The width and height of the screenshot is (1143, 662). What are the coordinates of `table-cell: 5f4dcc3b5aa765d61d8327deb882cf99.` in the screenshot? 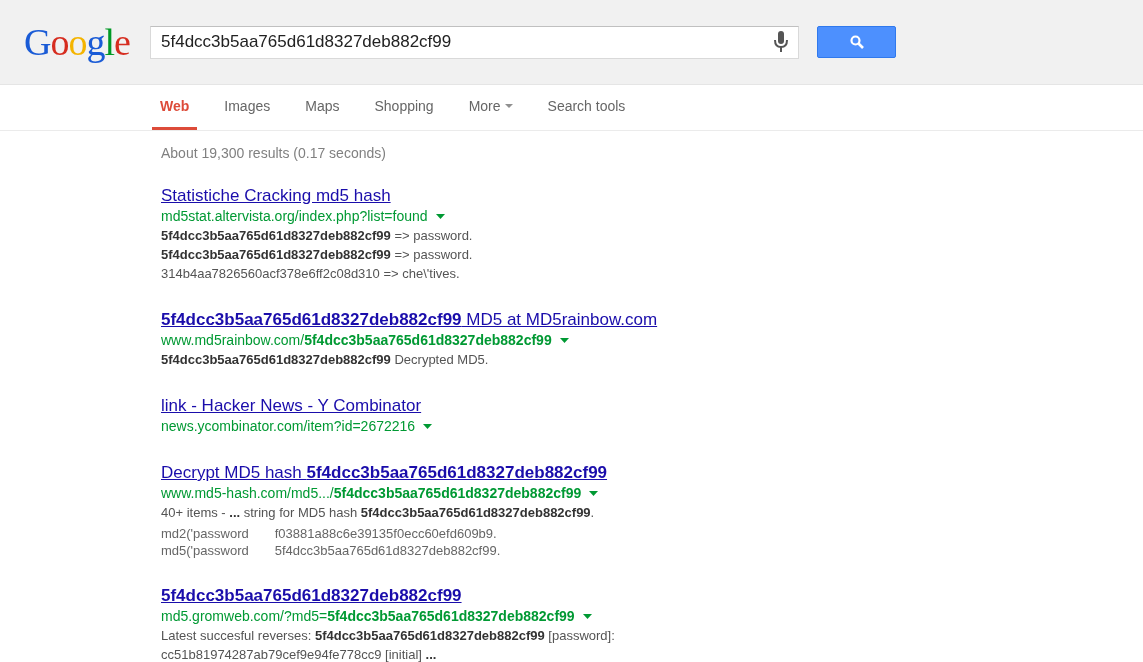 It's located at (387, 550).